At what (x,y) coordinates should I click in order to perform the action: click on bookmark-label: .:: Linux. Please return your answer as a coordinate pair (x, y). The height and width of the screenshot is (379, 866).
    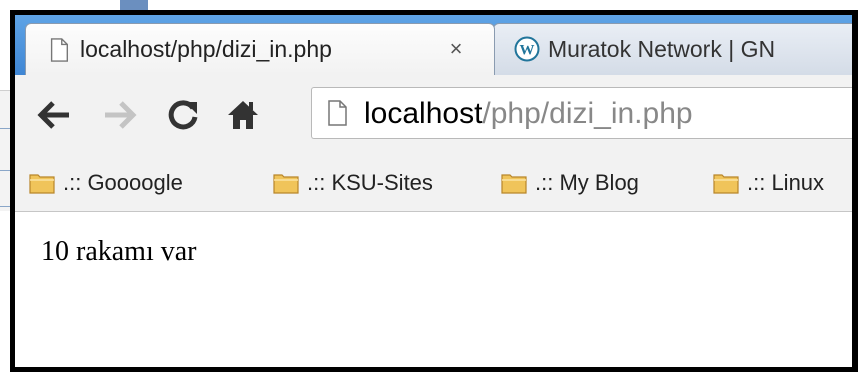
    Looking at the image, I should click on (786, 182).